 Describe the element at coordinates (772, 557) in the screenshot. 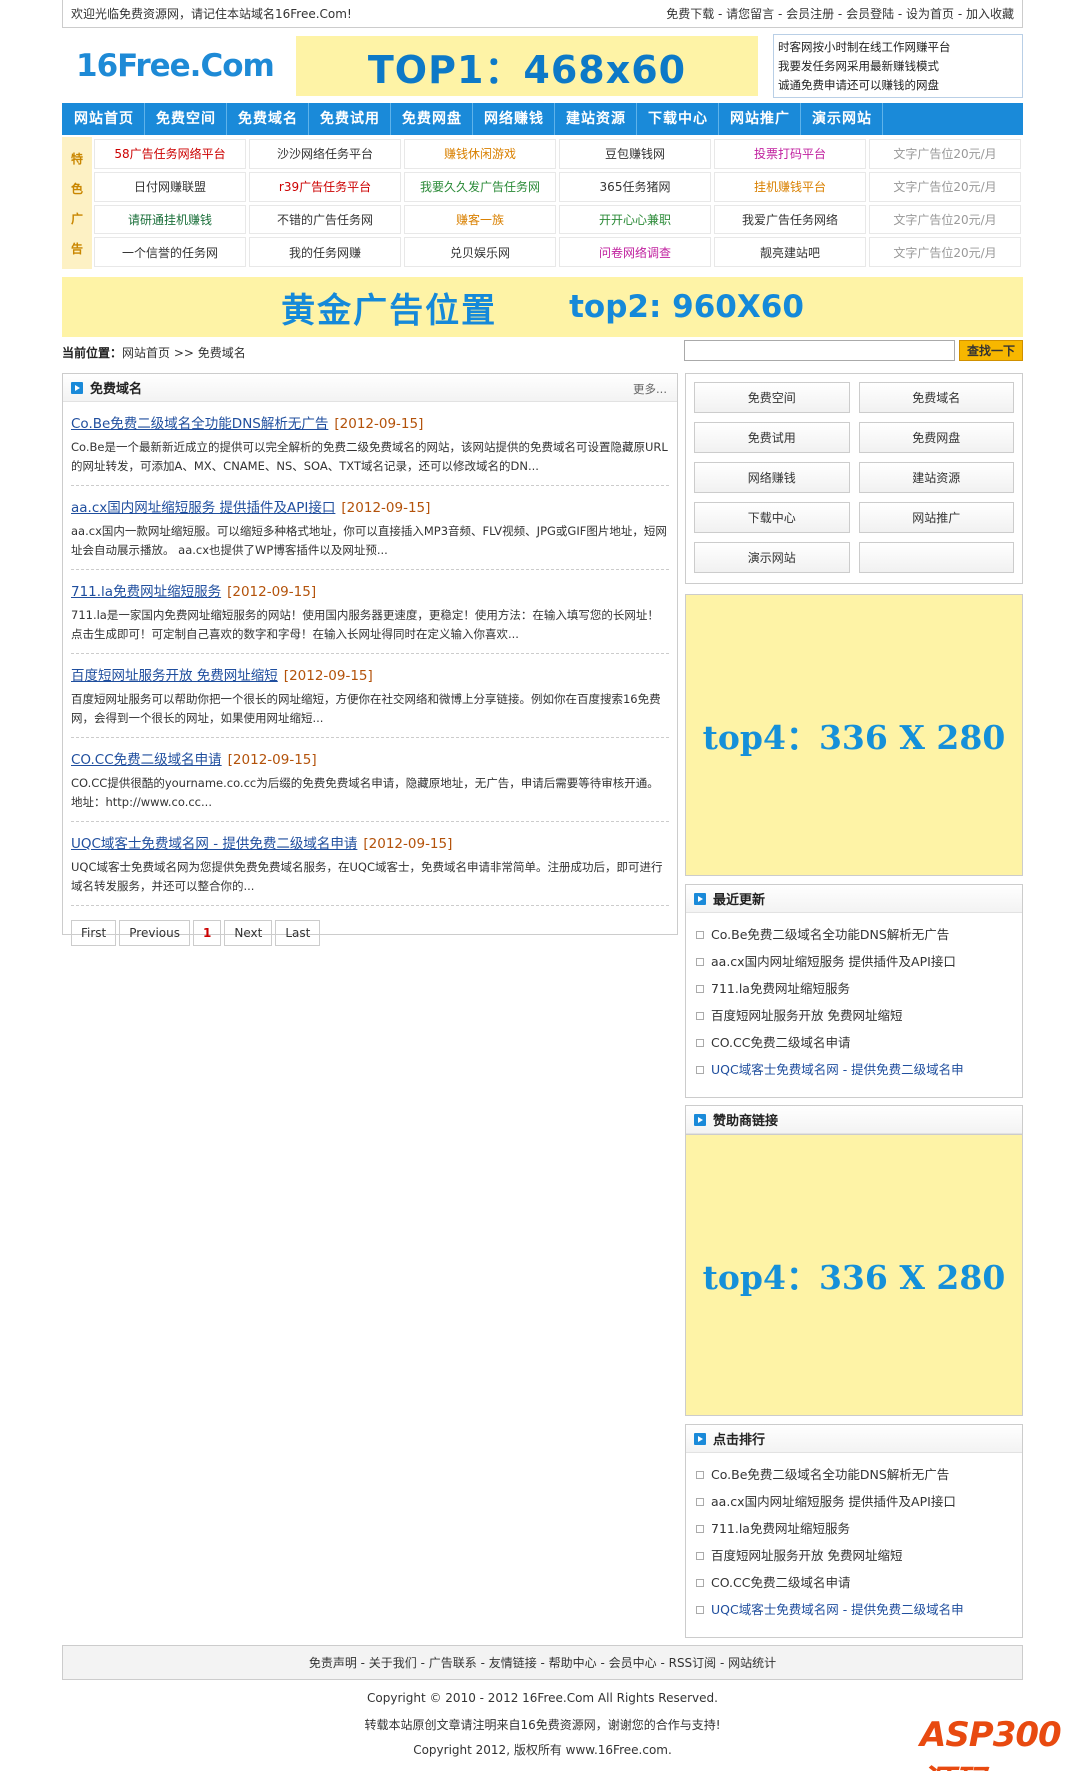

I see `category-button: 演示网站` at that location.